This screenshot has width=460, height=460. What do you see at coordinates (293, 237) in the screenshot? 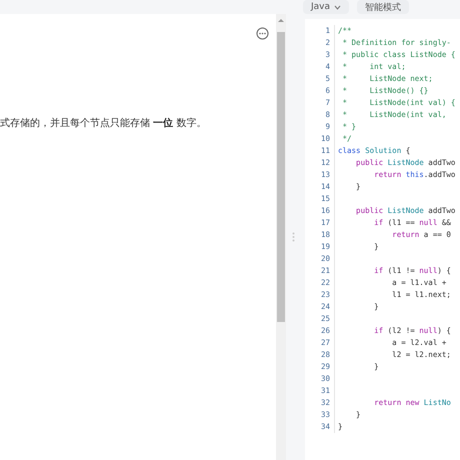
I see `drag-handle-icon` at bounding box center [293, 237].